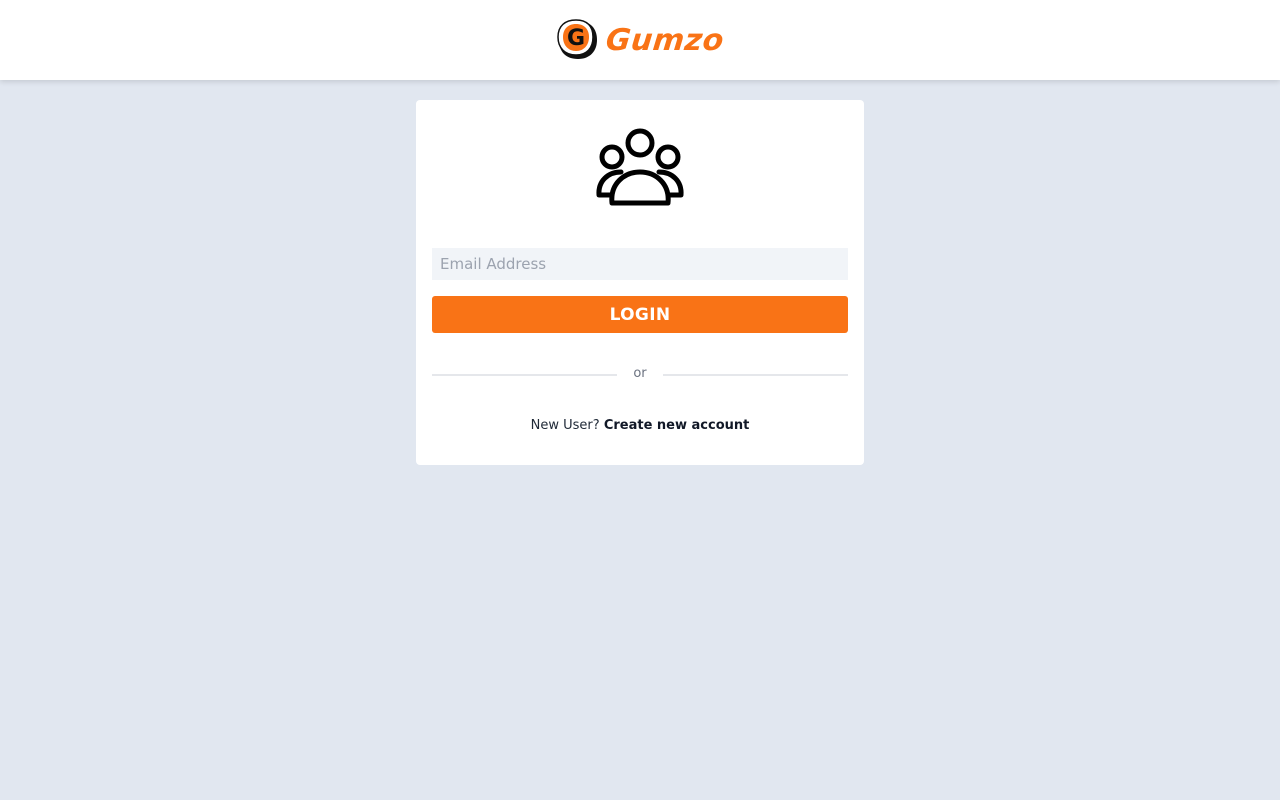  Describe the element at coordinates (677, 425) in the screenshot. I see `create-account-link: Create new account` at that location.